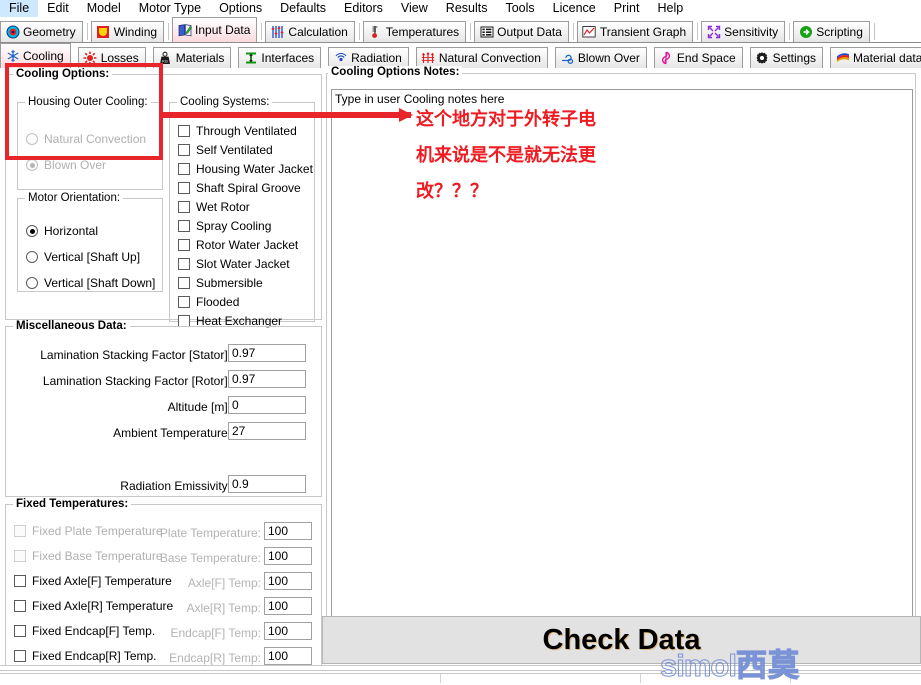 The image size is (921, 685). I want to click on label-radiation-emissivity: Radiation Emissivity:, so click(175, 486).